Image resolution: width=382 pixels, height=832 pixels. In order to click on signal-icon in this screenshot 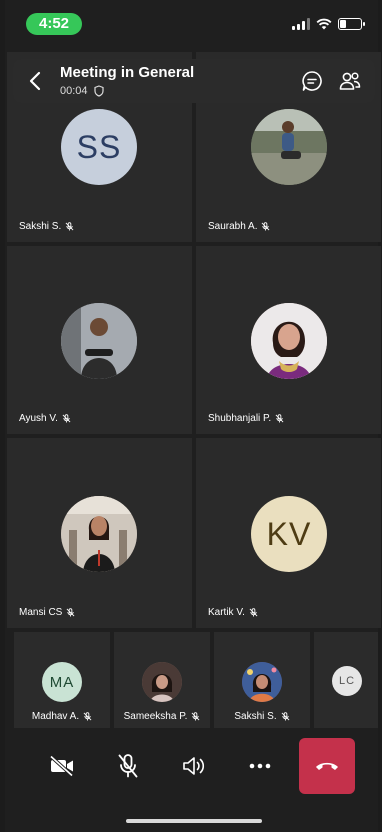, I will do `click(301, 24)`.